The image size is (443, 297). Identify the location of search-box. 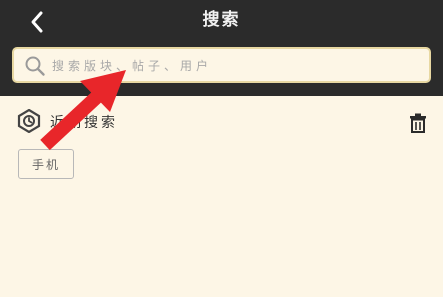
(221, 65).